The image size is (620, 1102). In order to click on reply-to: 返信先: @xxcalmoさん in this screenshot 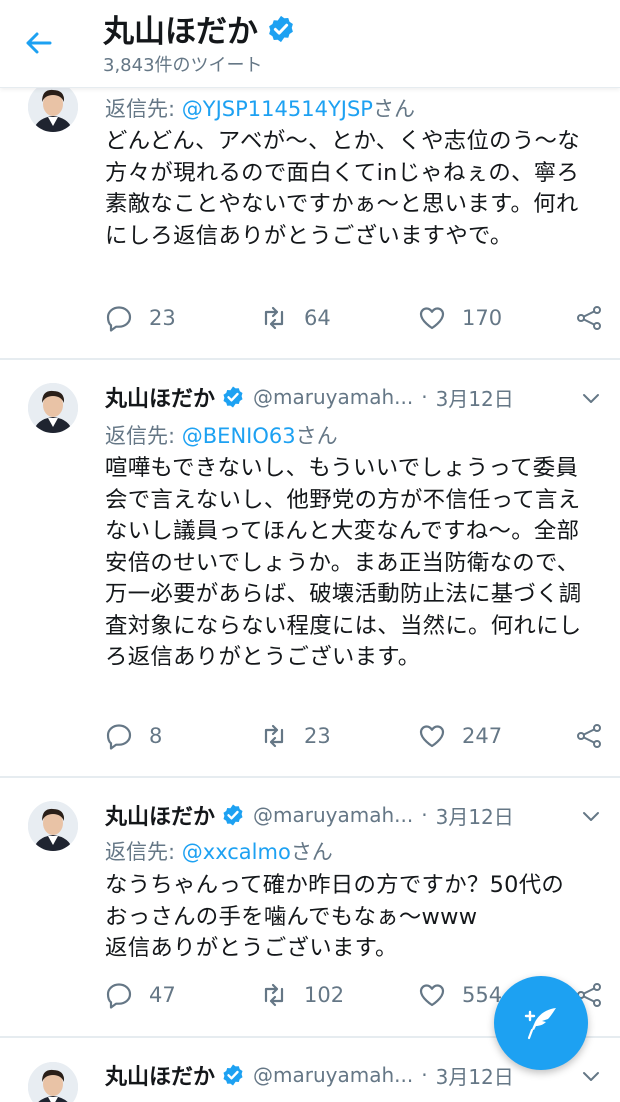, I will do `click(219, 851)`.